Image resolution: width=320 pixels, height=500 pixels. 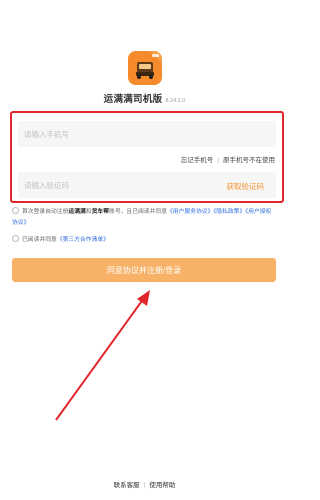 I want to click on footer: 联系客服 | 使用帮助, so click(x=144, y=484).